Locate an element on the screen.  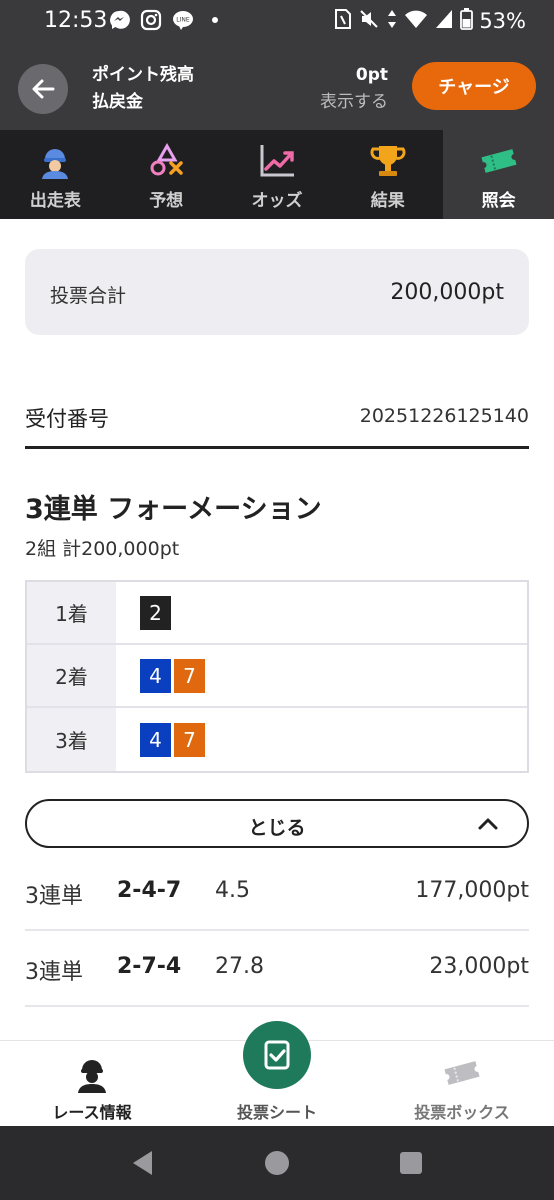
system-back-icon is located at coordinates (143, 1163).